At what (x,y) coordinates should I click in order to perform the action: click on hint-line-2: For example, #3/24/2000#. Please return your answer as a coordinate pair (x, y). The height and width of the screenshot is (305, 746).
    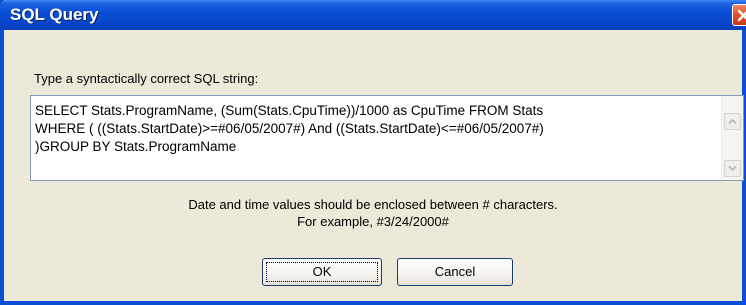
    Looking at the image, I should click on (373, 221).